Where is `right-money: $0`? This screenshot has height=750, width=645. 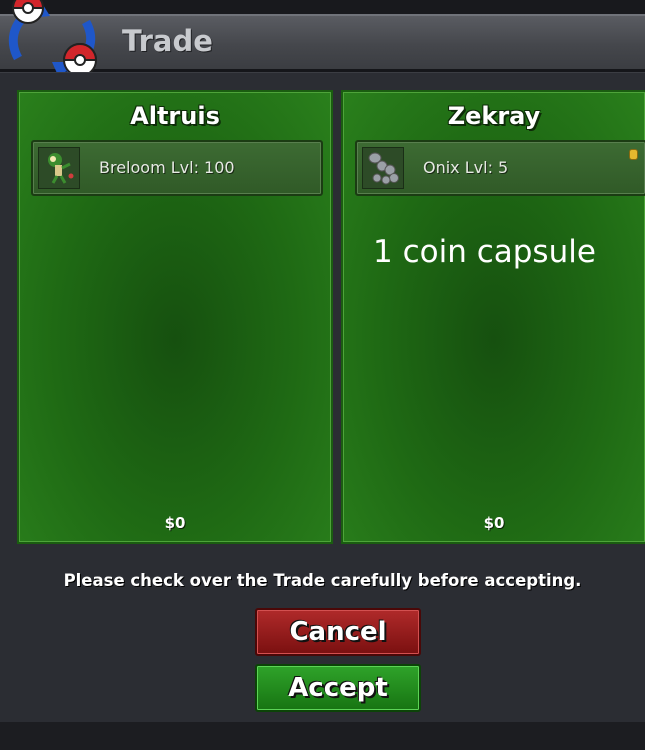
right-money: $0 is located at coordinates (494, 523).